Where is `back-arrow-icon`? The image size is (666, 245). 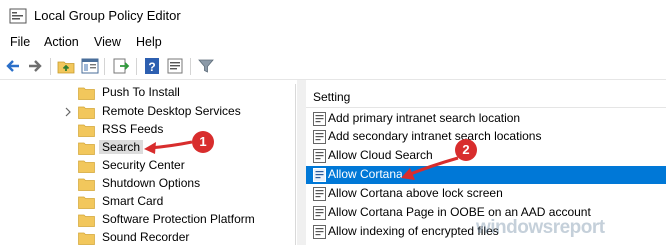
back-arrow-icon is located at coordinates (13, 66).